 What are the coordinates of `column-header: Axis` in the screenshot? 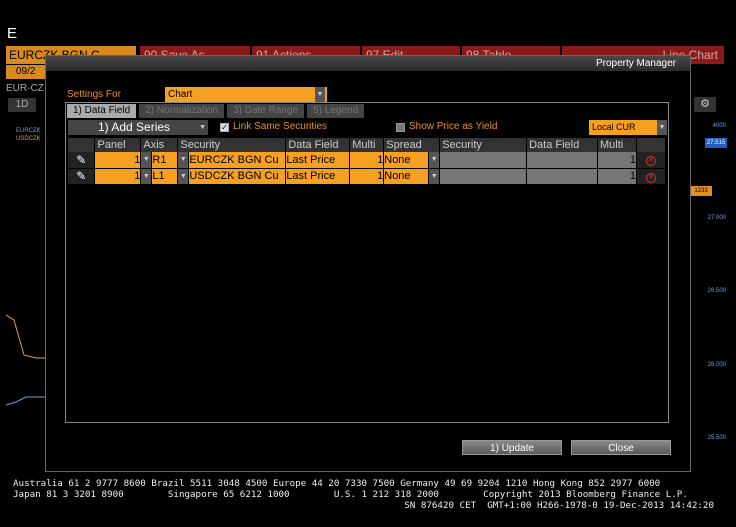 It's located at (159, 145).